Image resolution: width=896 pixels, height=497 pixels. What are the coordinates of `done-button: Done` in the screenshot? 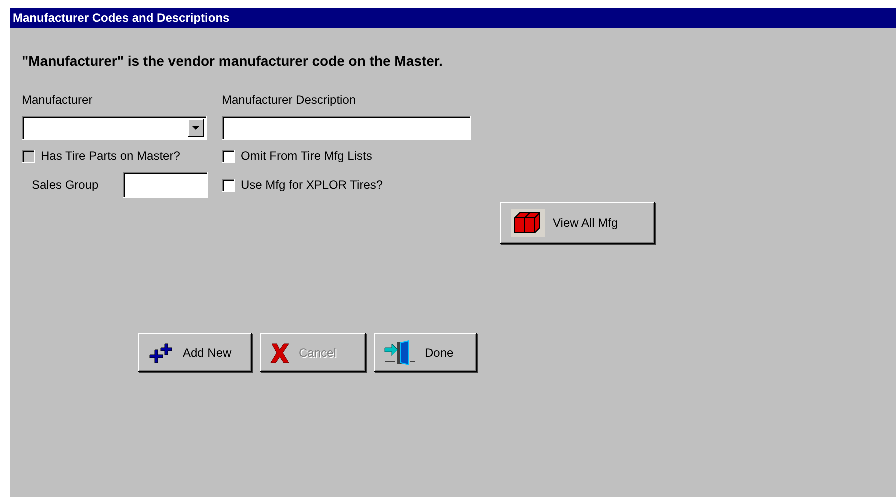 It's located at (425, 352).